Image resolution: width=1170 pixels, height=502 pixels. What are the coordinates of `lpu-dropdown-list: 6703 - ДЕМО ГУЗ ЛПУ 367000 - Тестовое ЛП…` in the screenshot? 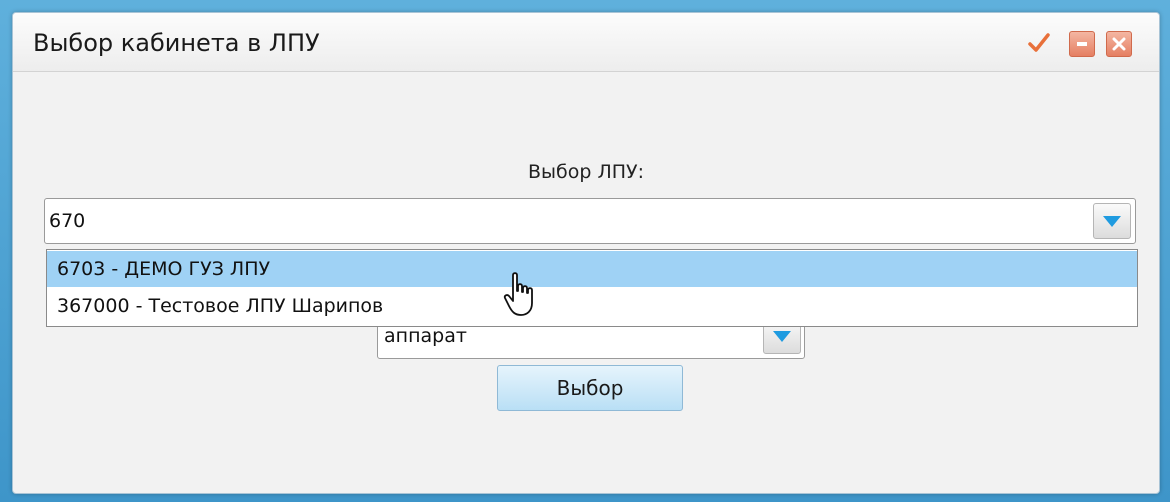 It's located at (592, 288).